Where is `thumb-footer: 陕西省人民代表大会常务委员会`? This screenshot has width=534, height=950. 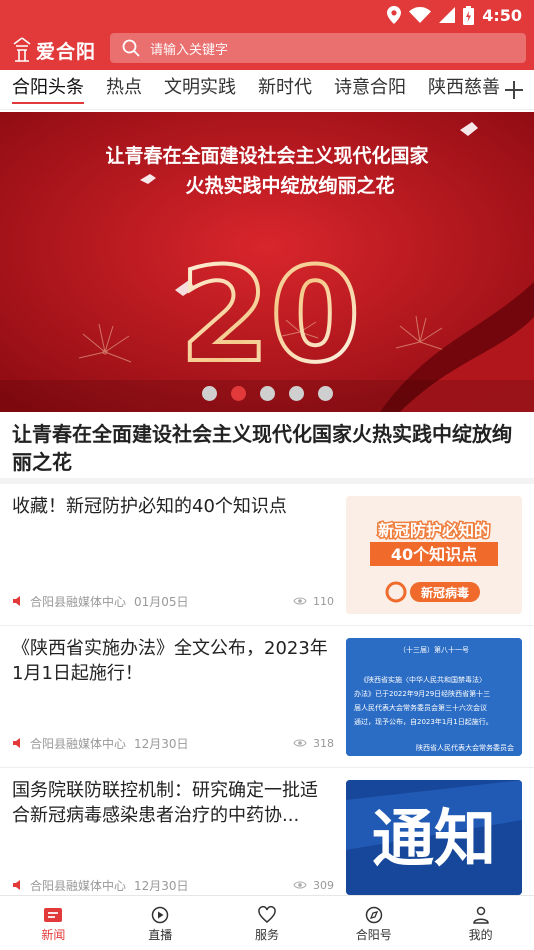
thumb-footer: 陕西省人民代表大会常务委员会 is located at coordinates (465, 747).